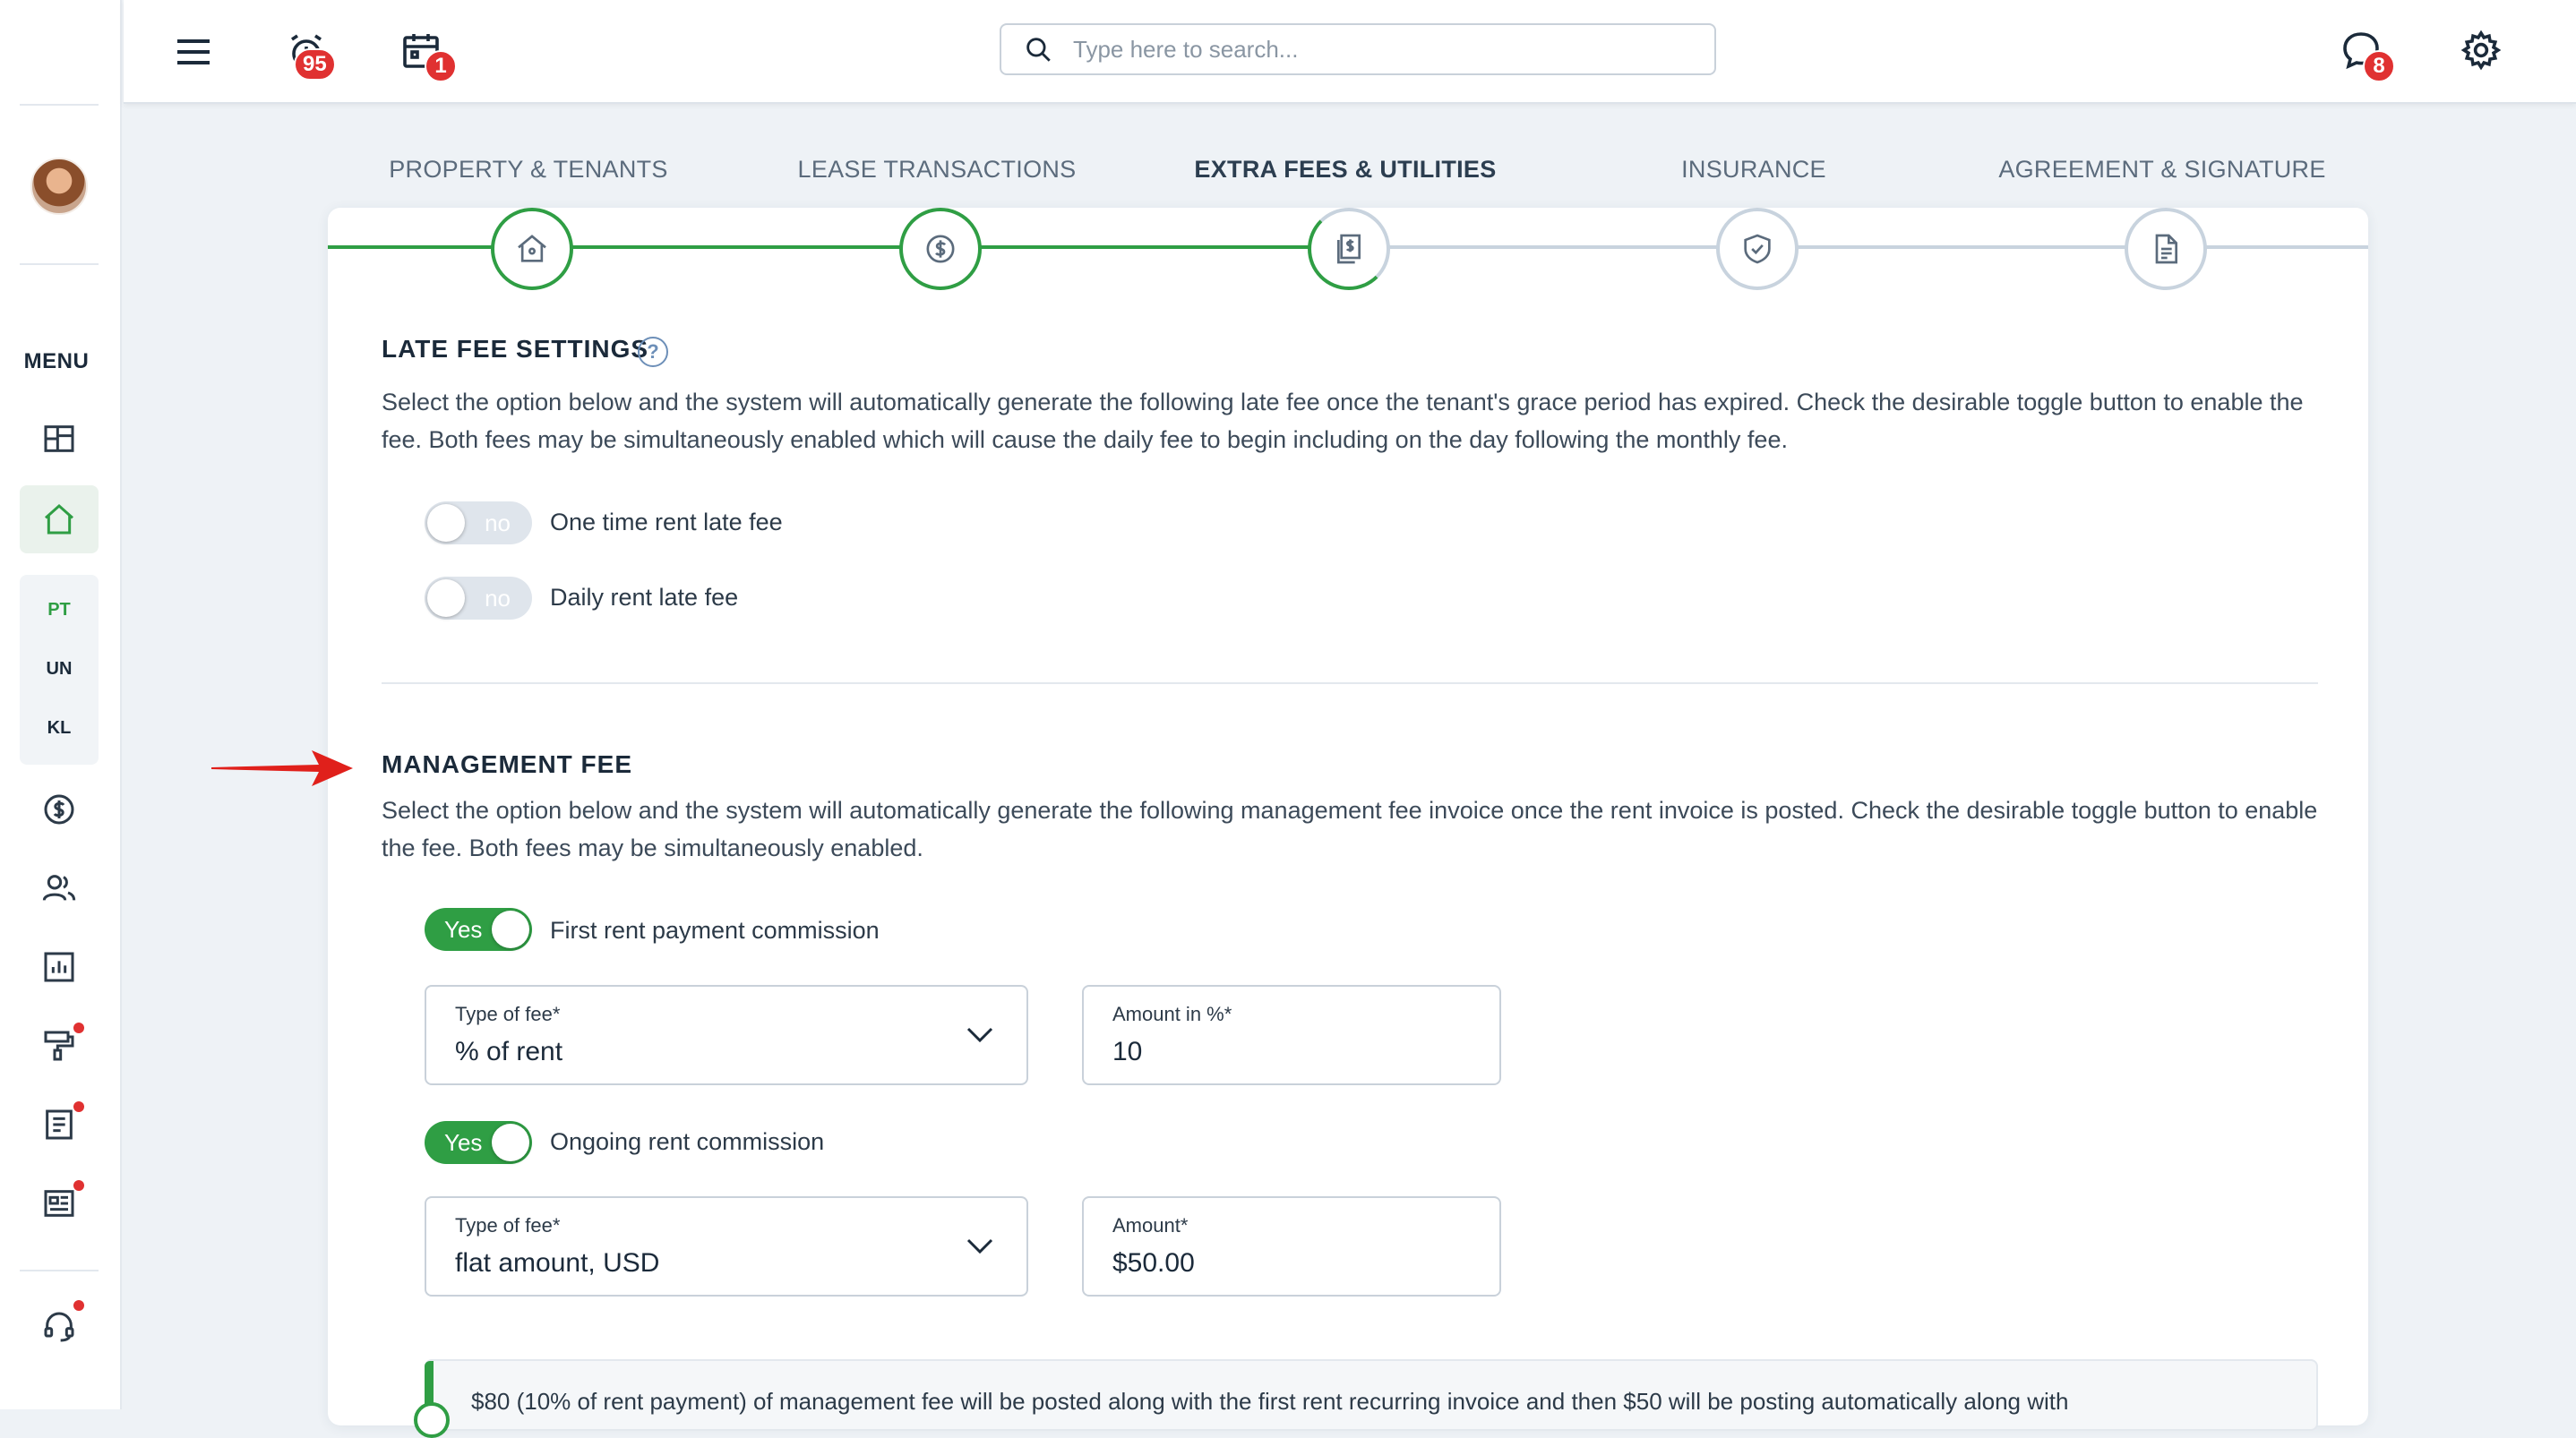  I want to click on notifications-badge: 95, so click(315, 64).